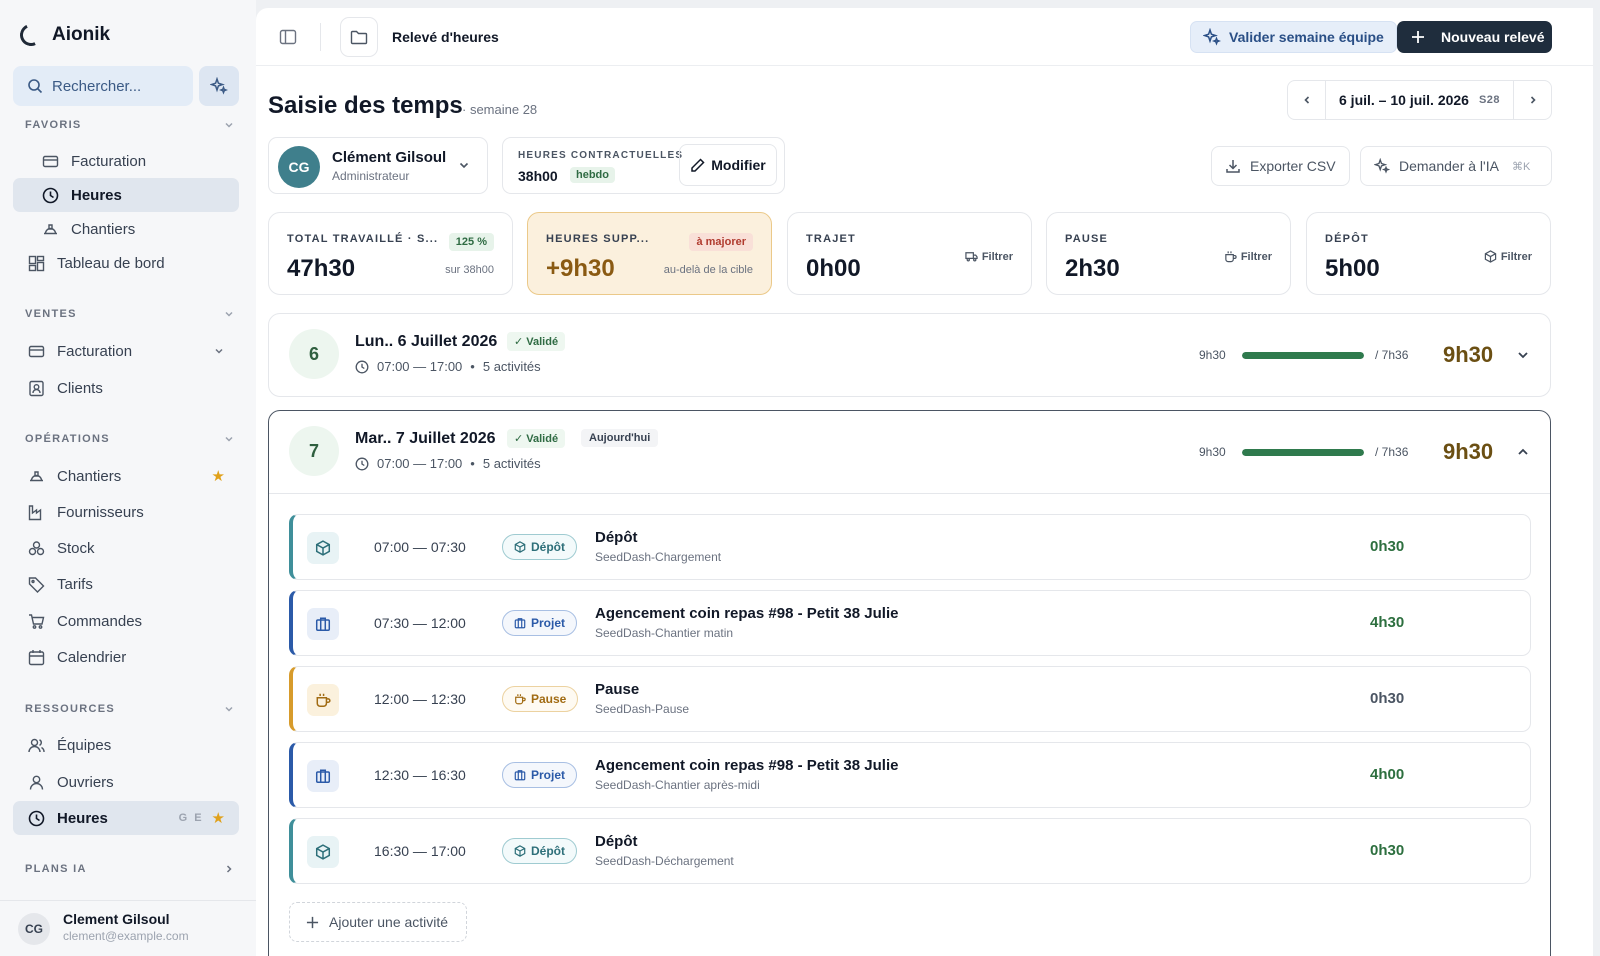 The image size is (1600, 956). Describe the element at coordinates (321, 268) in the screenshot. I see `stat-value: 47h30` at that location.